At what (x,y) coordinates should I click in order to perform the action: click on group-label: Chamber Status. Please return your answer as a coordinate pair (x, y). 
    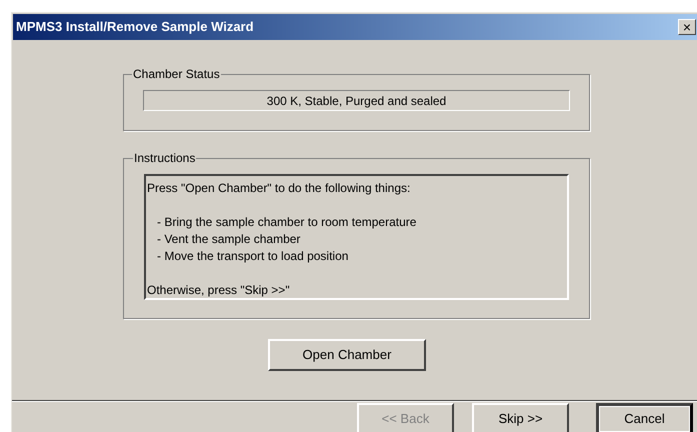
    Looking at the image, I should click on (176, 74).